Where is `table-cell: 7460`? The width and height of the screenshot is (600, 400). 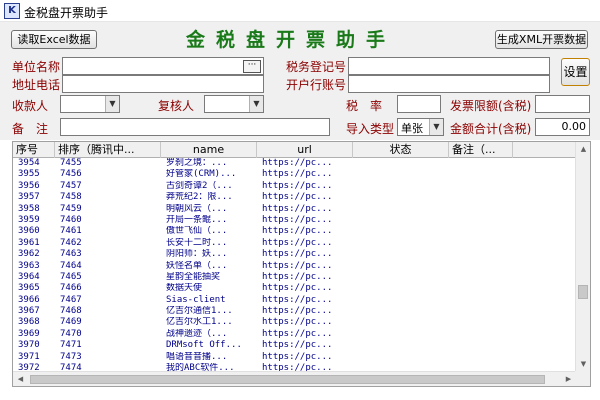
table-cell: 7460 is located at coordinates (71, 219).